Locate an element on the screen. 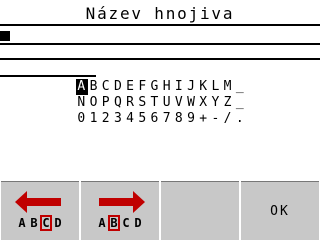 The height and width of the screenshot is (241, 320). ok-label: OK is located at coordinates (280, 211).